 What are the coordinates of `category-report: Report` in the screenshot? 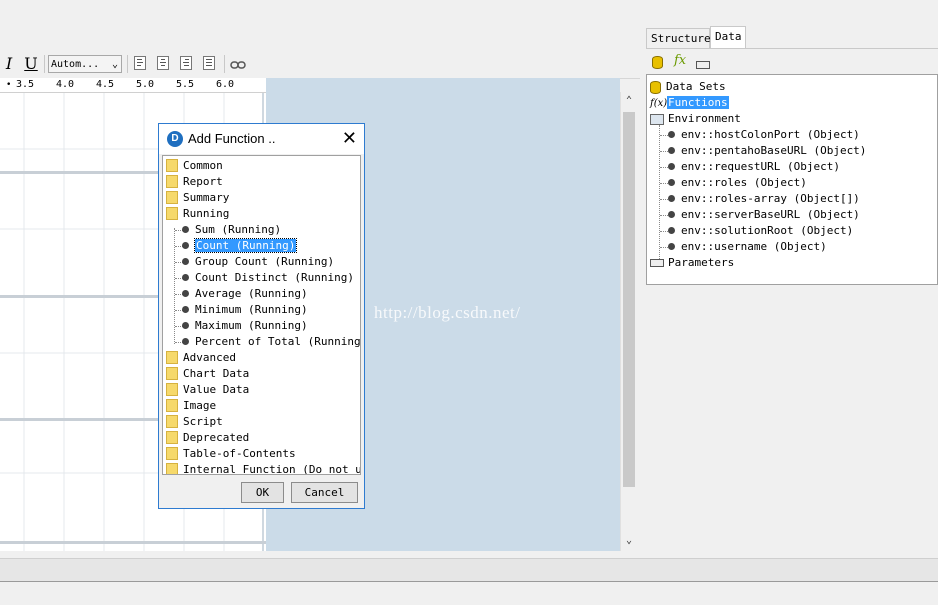 It's located at (194, 182).